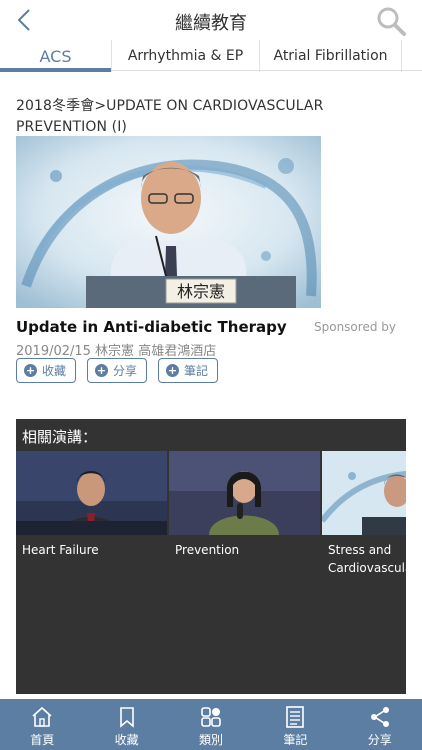 This screenshot has height=750, width=422. What do you see at coordinates (367, 559) in the screenshot?
I see `related-talk-title: Stress and Cardiovascula` at bounding box center [367, 559].